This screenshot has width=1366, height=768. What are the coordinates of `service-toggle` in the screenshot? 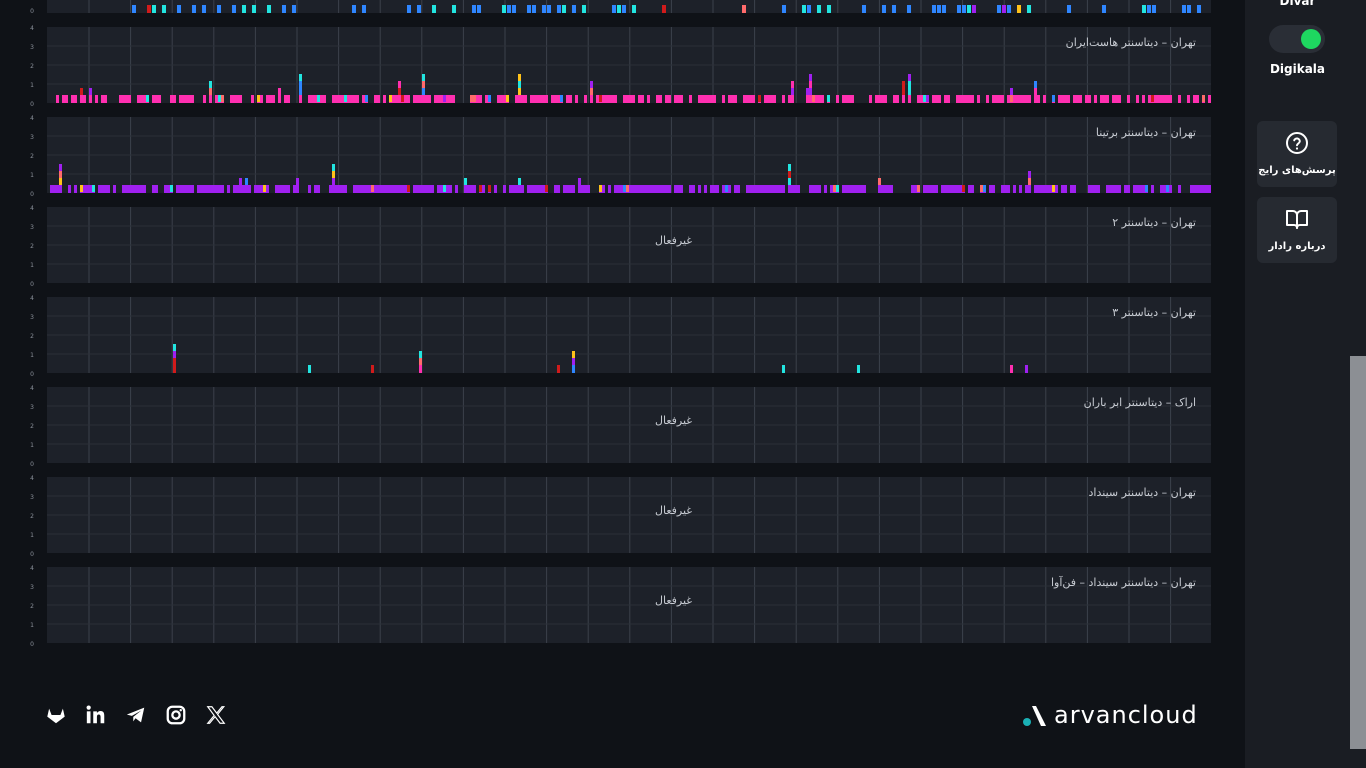 It's located at (1297, 39).